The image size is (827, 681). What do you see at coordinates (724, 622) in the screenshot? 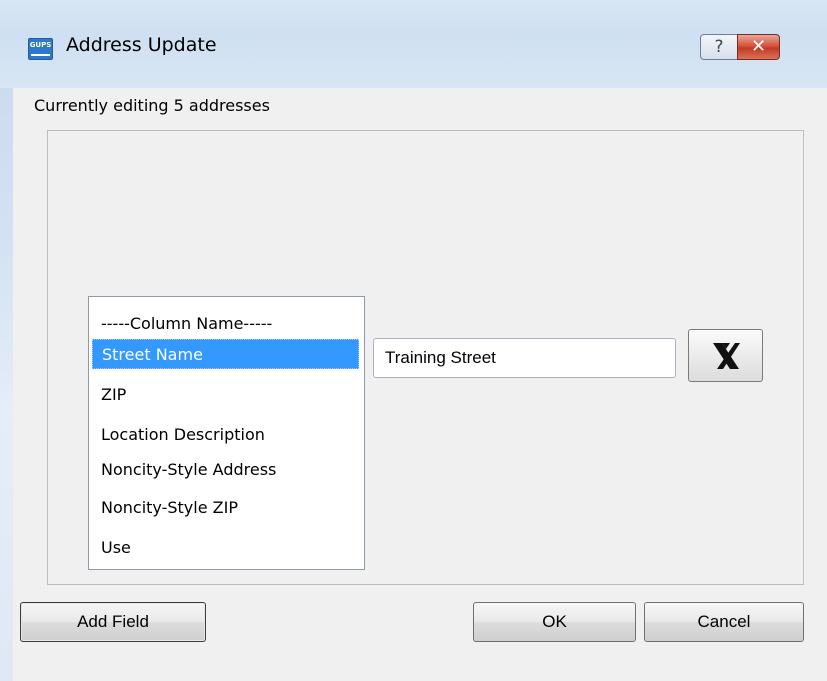
I see `cancel-button: Cancel` at bounding box center [724, 622].